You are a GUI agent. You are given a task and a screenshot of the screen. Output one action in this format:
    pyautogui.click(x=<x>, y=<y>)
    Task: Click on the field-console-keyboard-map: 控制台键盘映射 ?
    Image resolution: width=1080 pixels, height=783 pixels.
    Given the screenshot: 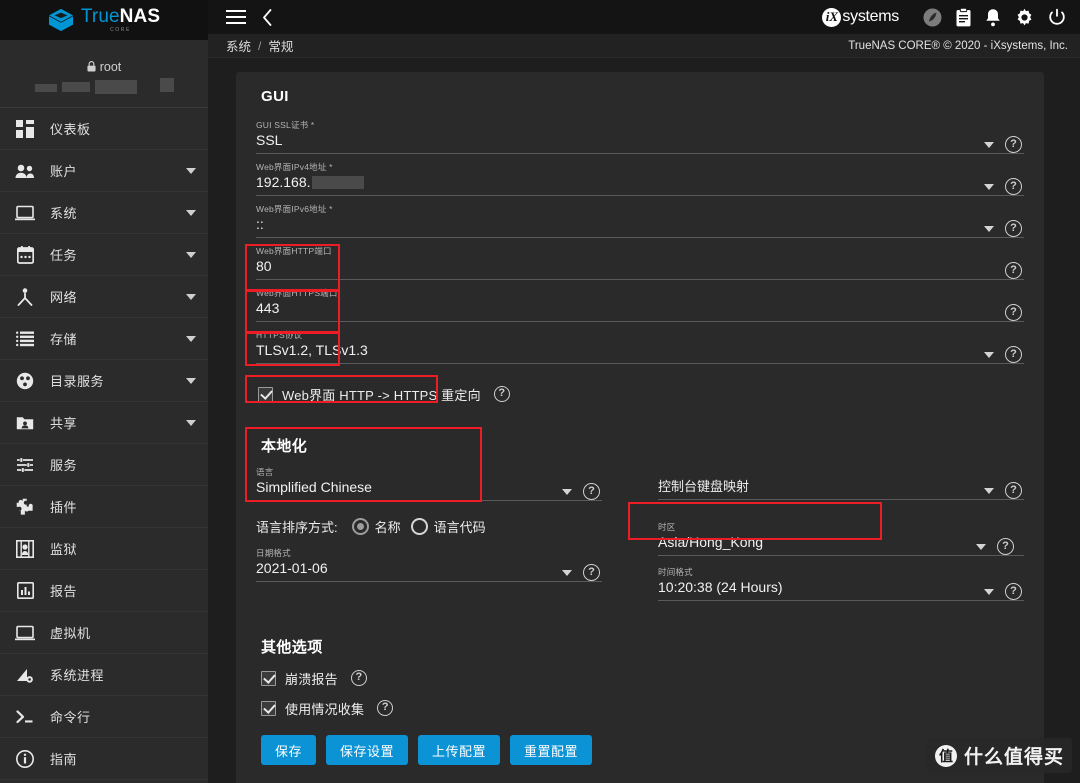 What is the action you would take?
    pyautogui.click(x=841, y=482)
    